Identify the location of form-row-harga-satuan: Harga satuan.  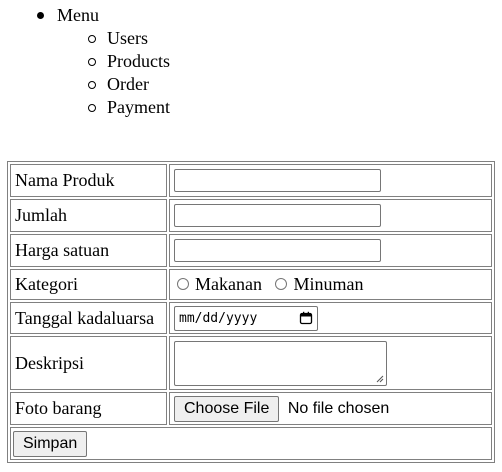
(251, 250).